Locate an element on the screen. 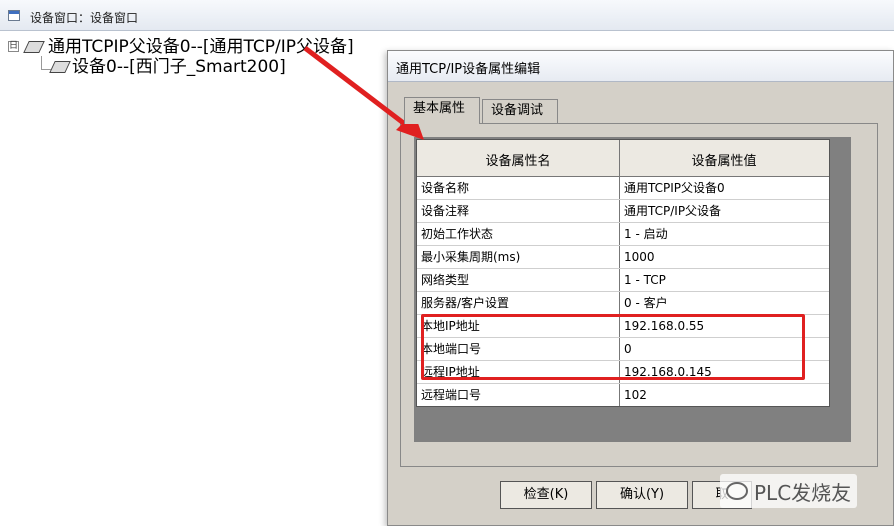 The width and height of the screenshot is (894, 526). annotation-arrow is located at coordinates (363, 93).